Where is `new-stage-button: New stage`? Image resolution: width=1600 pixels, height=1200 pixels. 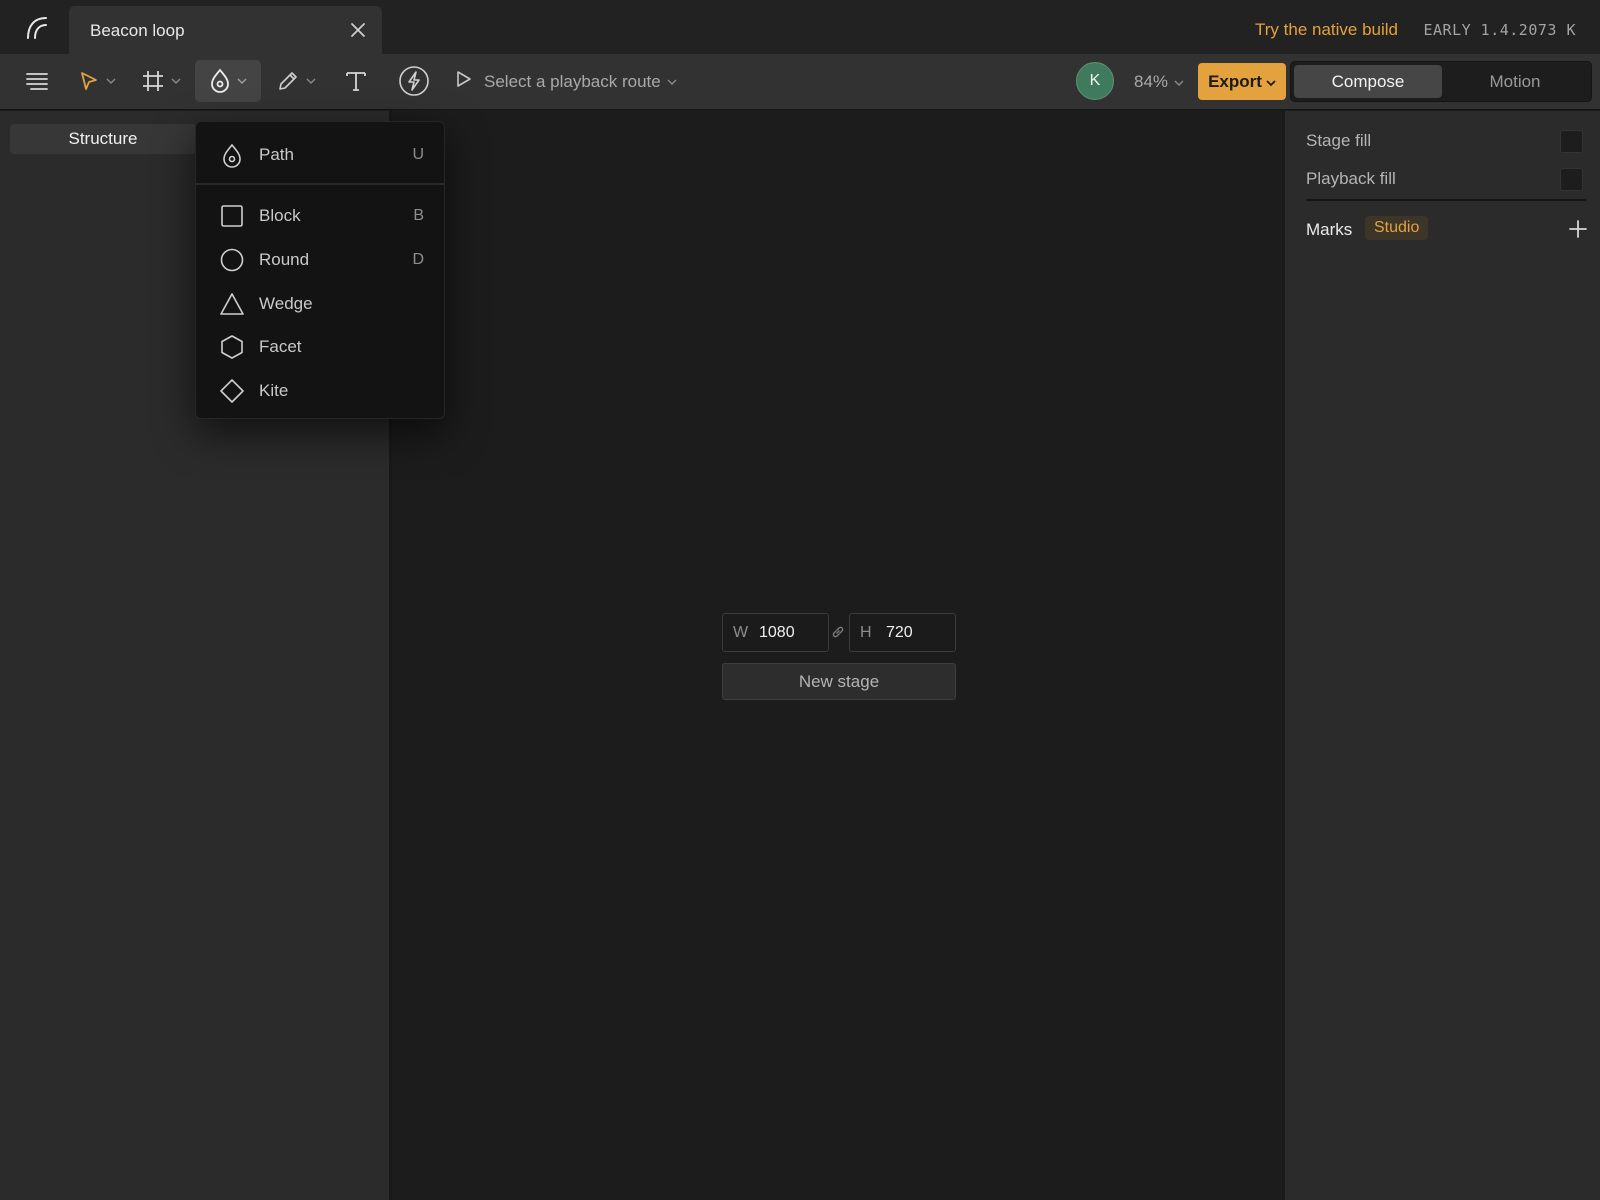
new-stage-button: New stage is located at coordinates (839, 681).